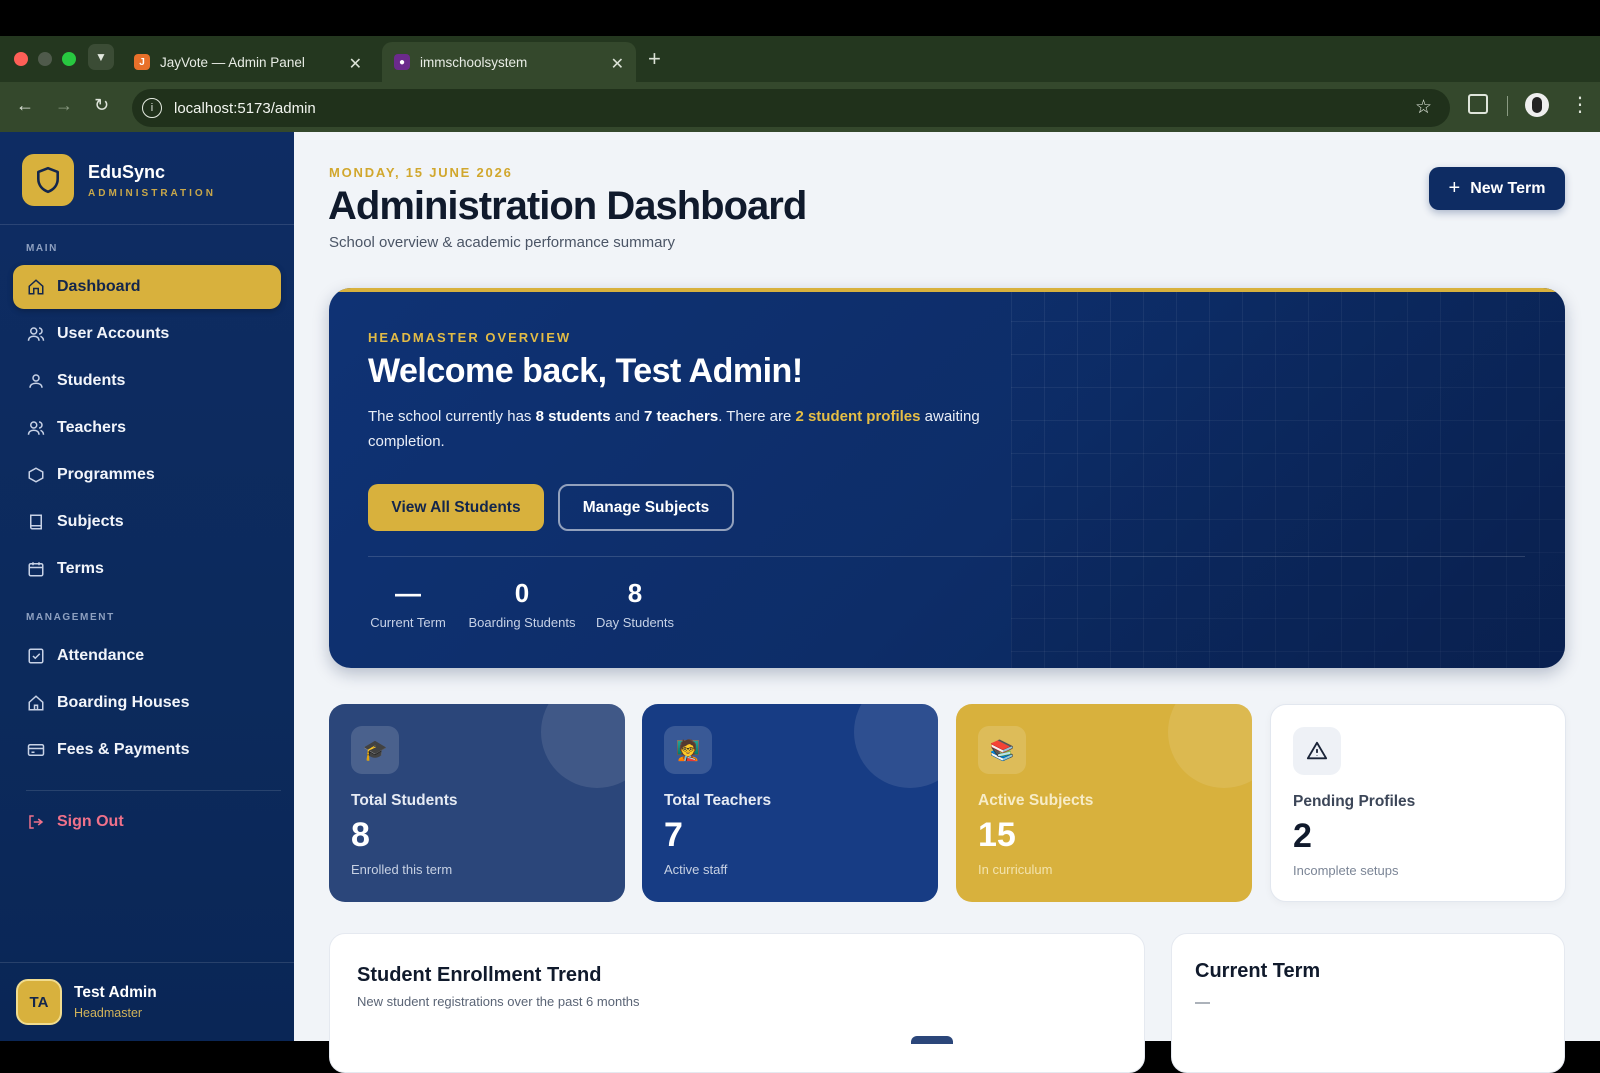 Image resolution: width=1600 pixels, height=1073 pixels. What do you see at coordinates (90, 821) in the screenshot?
I see `sign-out-label: Sign Out` at bounding box center [90, 821].